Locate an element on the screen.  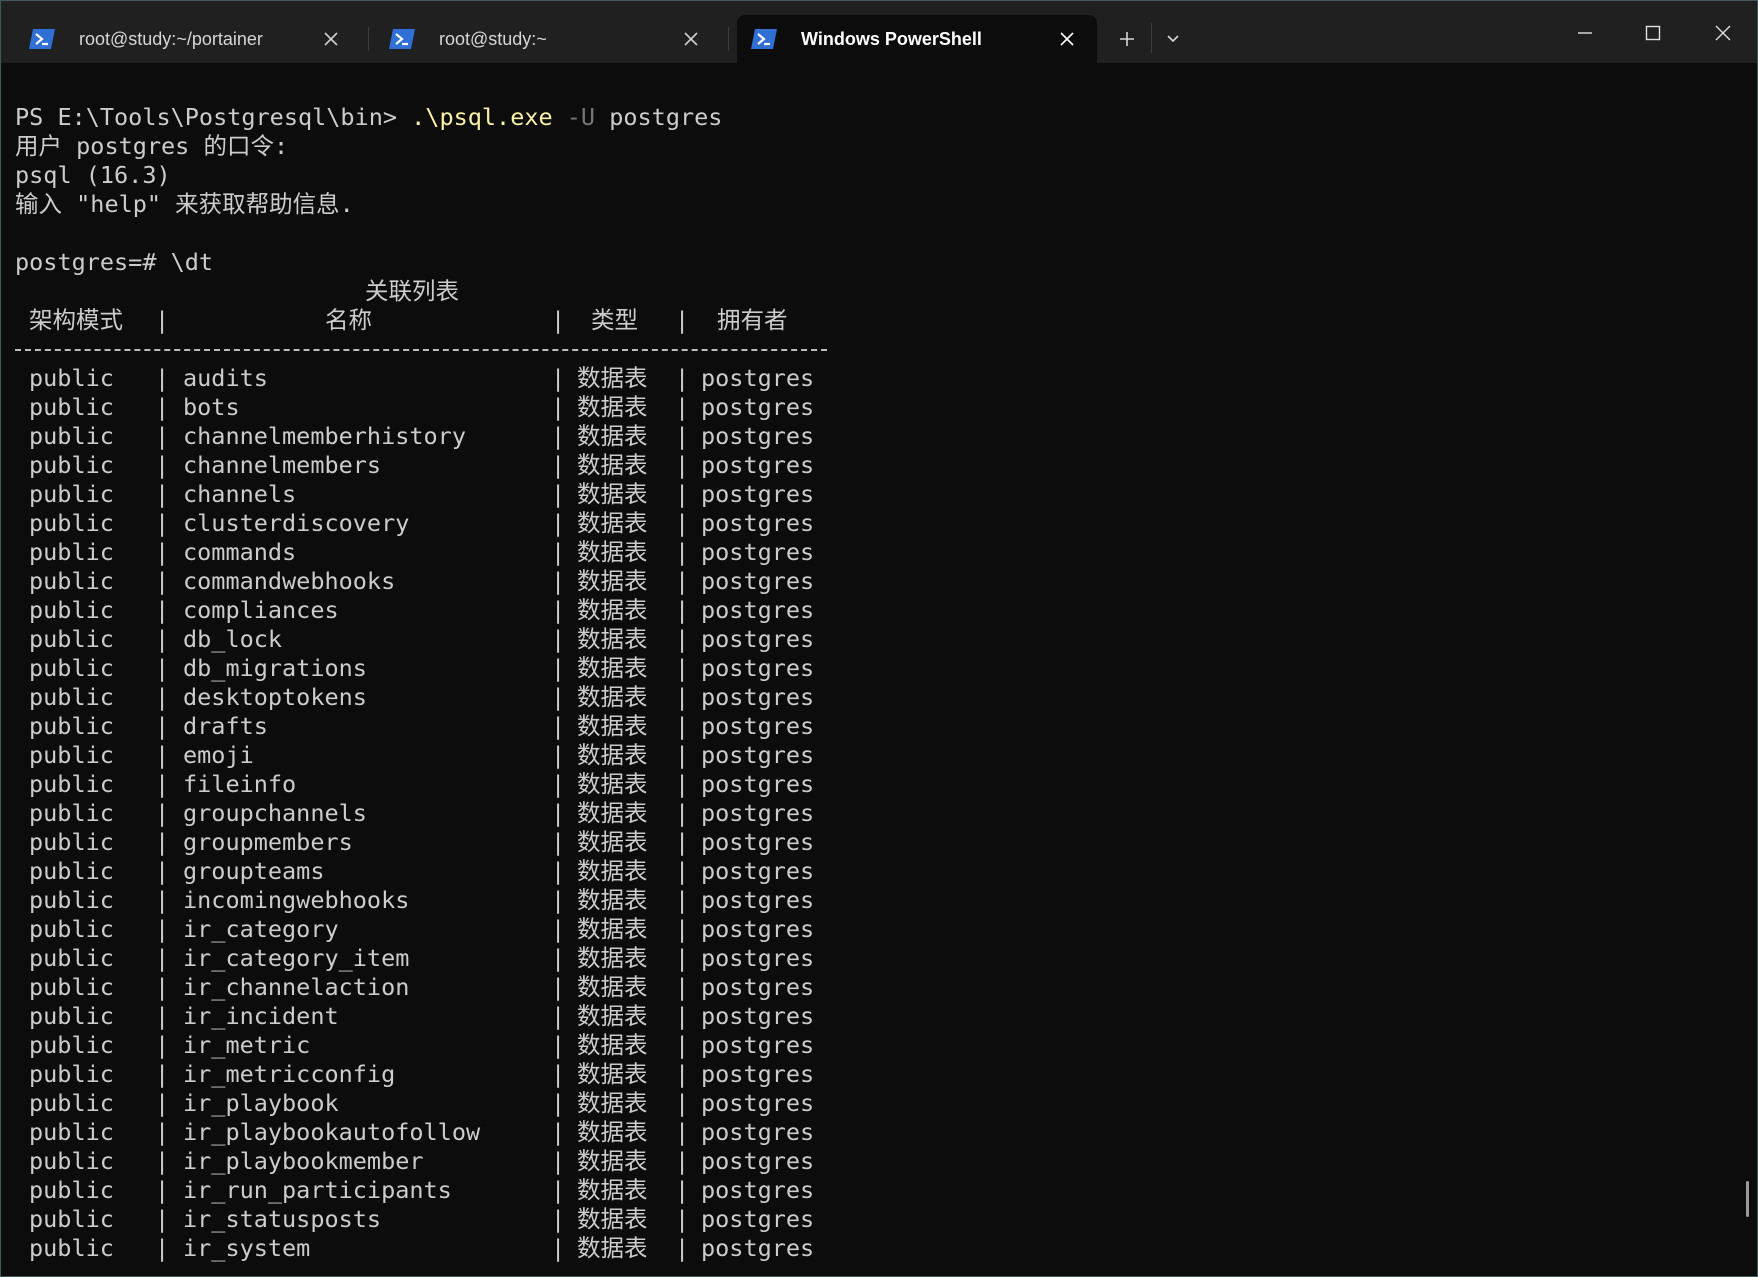
tab-portainer: root@study:~/portainer is located at coordinates (192, 39).